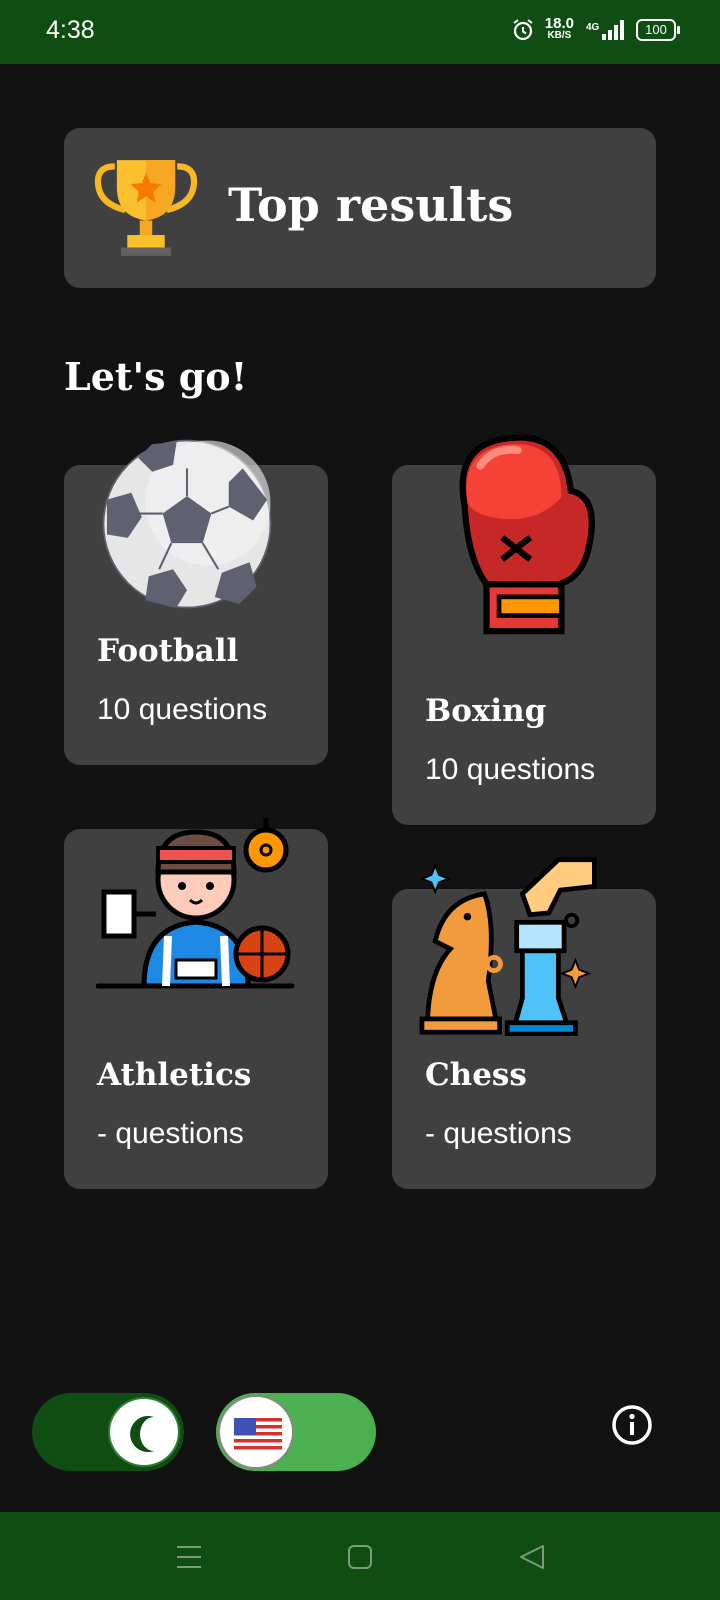 This screenshot has height=1600, width=720. I want to click on network-speed-value: 18.0, so click(559, 23).